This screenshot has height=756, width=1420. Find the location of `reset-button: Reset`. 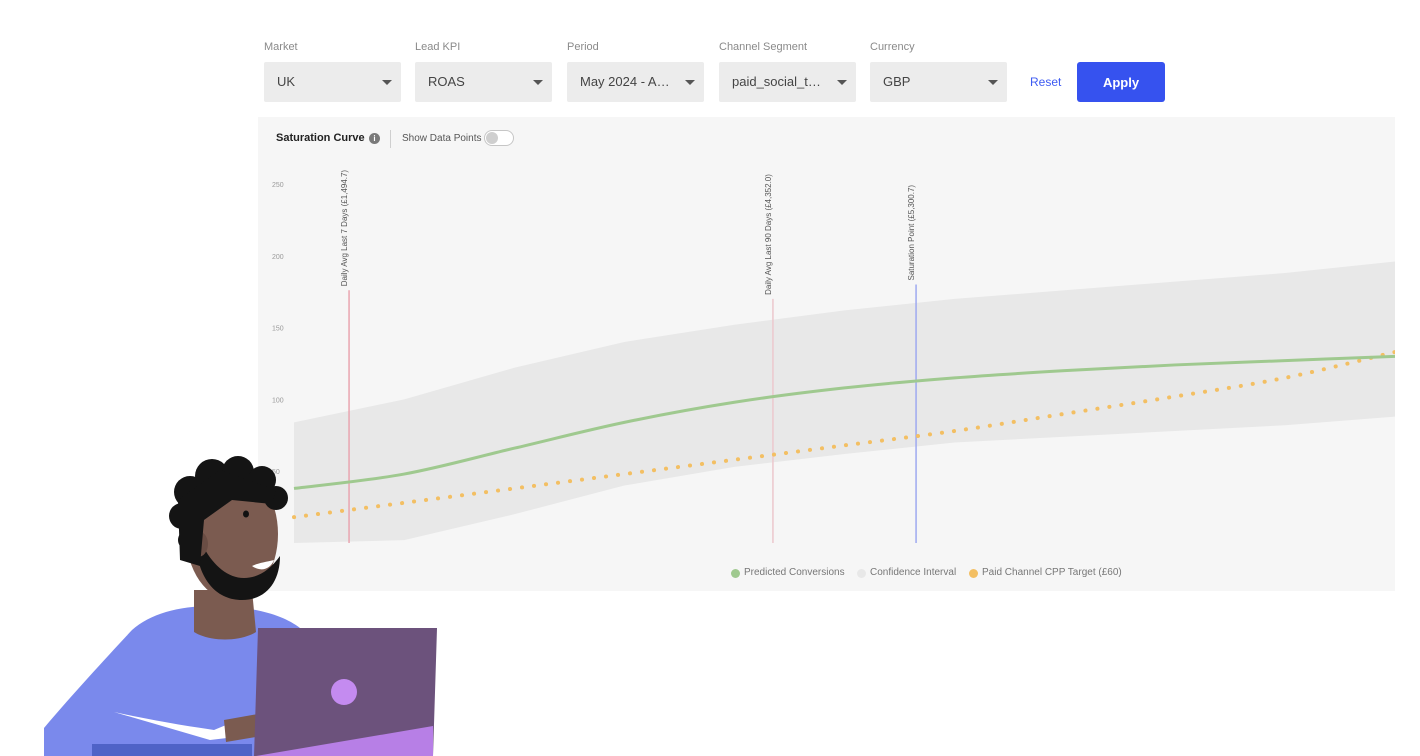

reset-button: Reset is located at coordinates (1045, 82).